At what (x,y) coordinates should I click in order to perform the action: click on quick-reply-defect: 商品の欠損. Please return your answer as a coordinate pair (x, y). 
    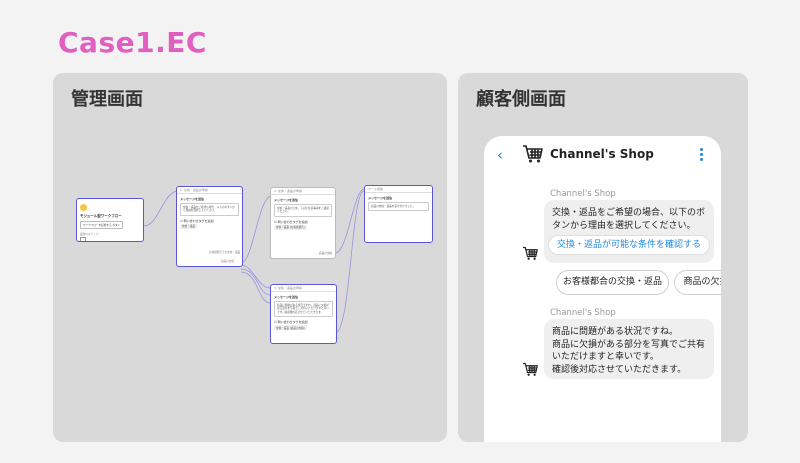
    Looking at the image, I should click on (697, 282).